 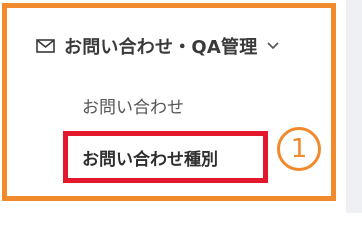 What do you see at coordinates (299, 149) in the screenshot?
I see `step-number-badge: 1` at bounding box center [299, 149].